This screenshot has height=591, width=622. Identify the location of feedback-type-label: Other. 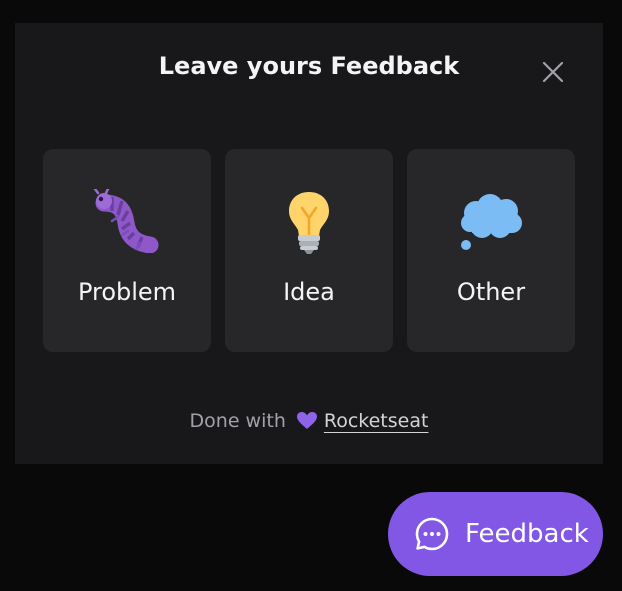
(491, 292).